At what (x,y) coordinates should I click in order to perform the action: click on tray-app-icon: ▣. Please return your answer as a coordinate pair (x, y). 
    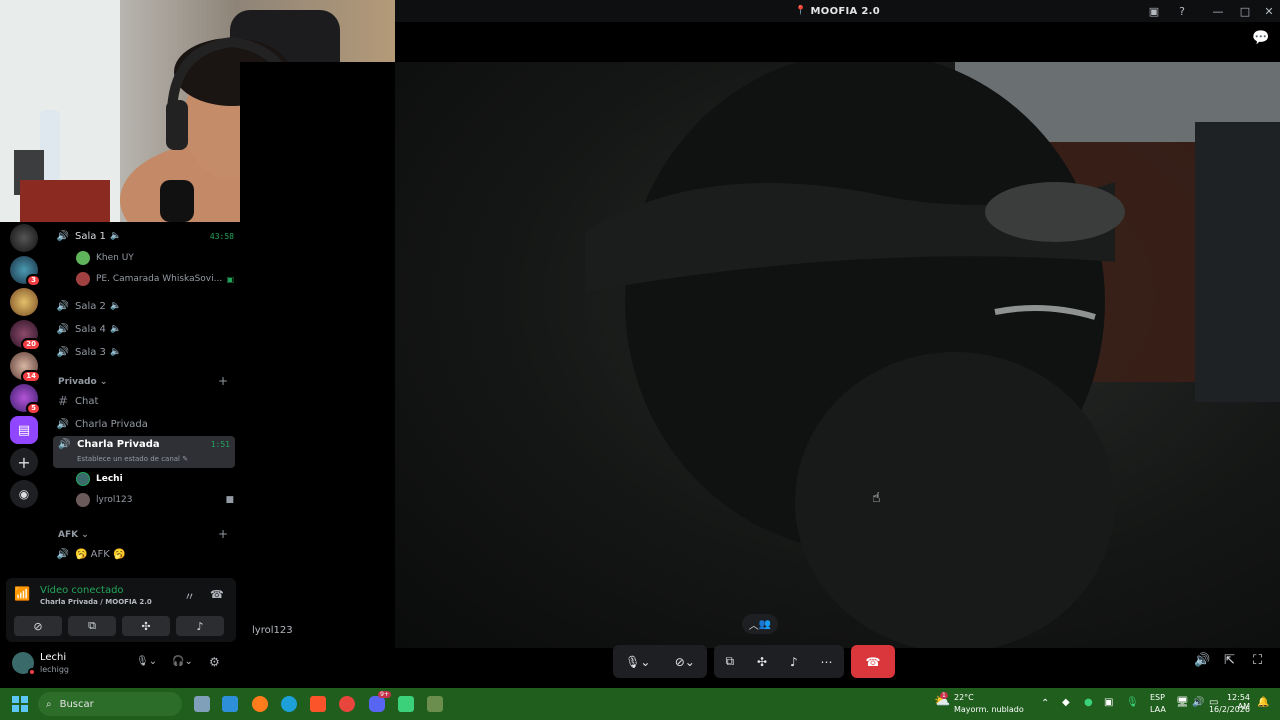
    Looking at the image, I should click on (1108, 702).